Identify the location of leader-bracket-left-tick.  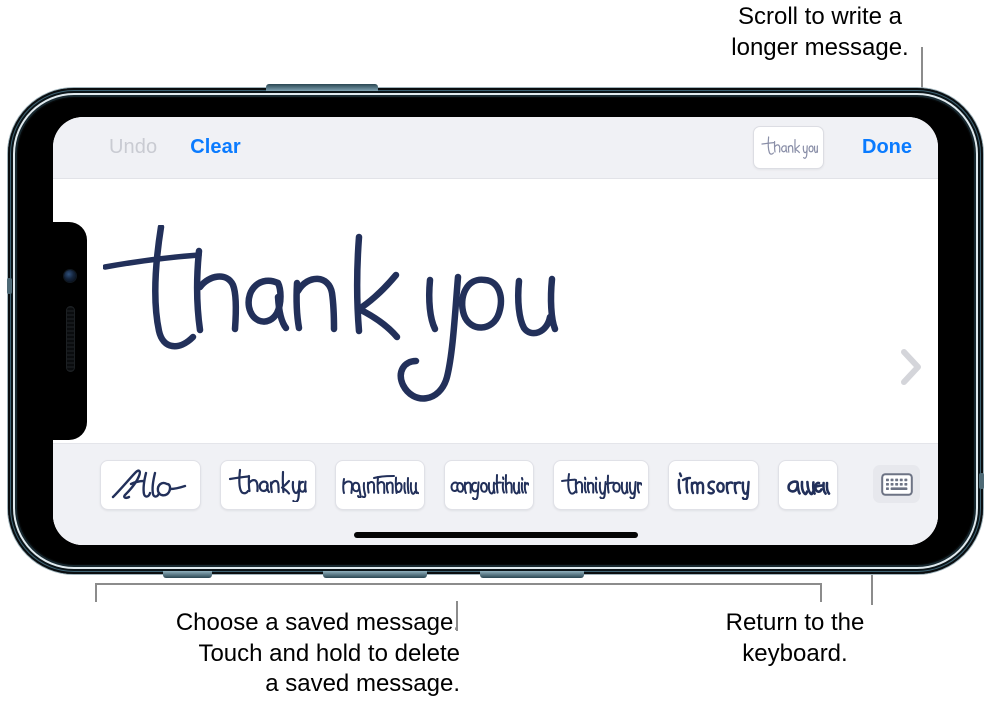
(96, 592).